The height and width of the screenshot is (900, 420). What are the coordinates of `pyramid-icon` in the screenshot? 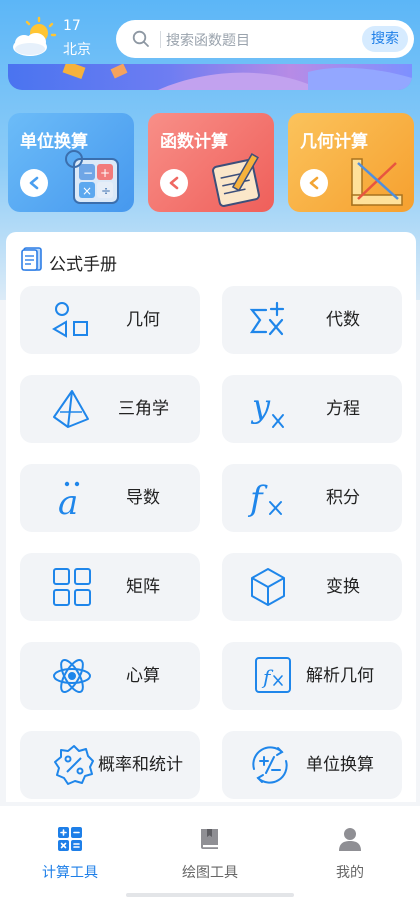 It's located at (72, 409).